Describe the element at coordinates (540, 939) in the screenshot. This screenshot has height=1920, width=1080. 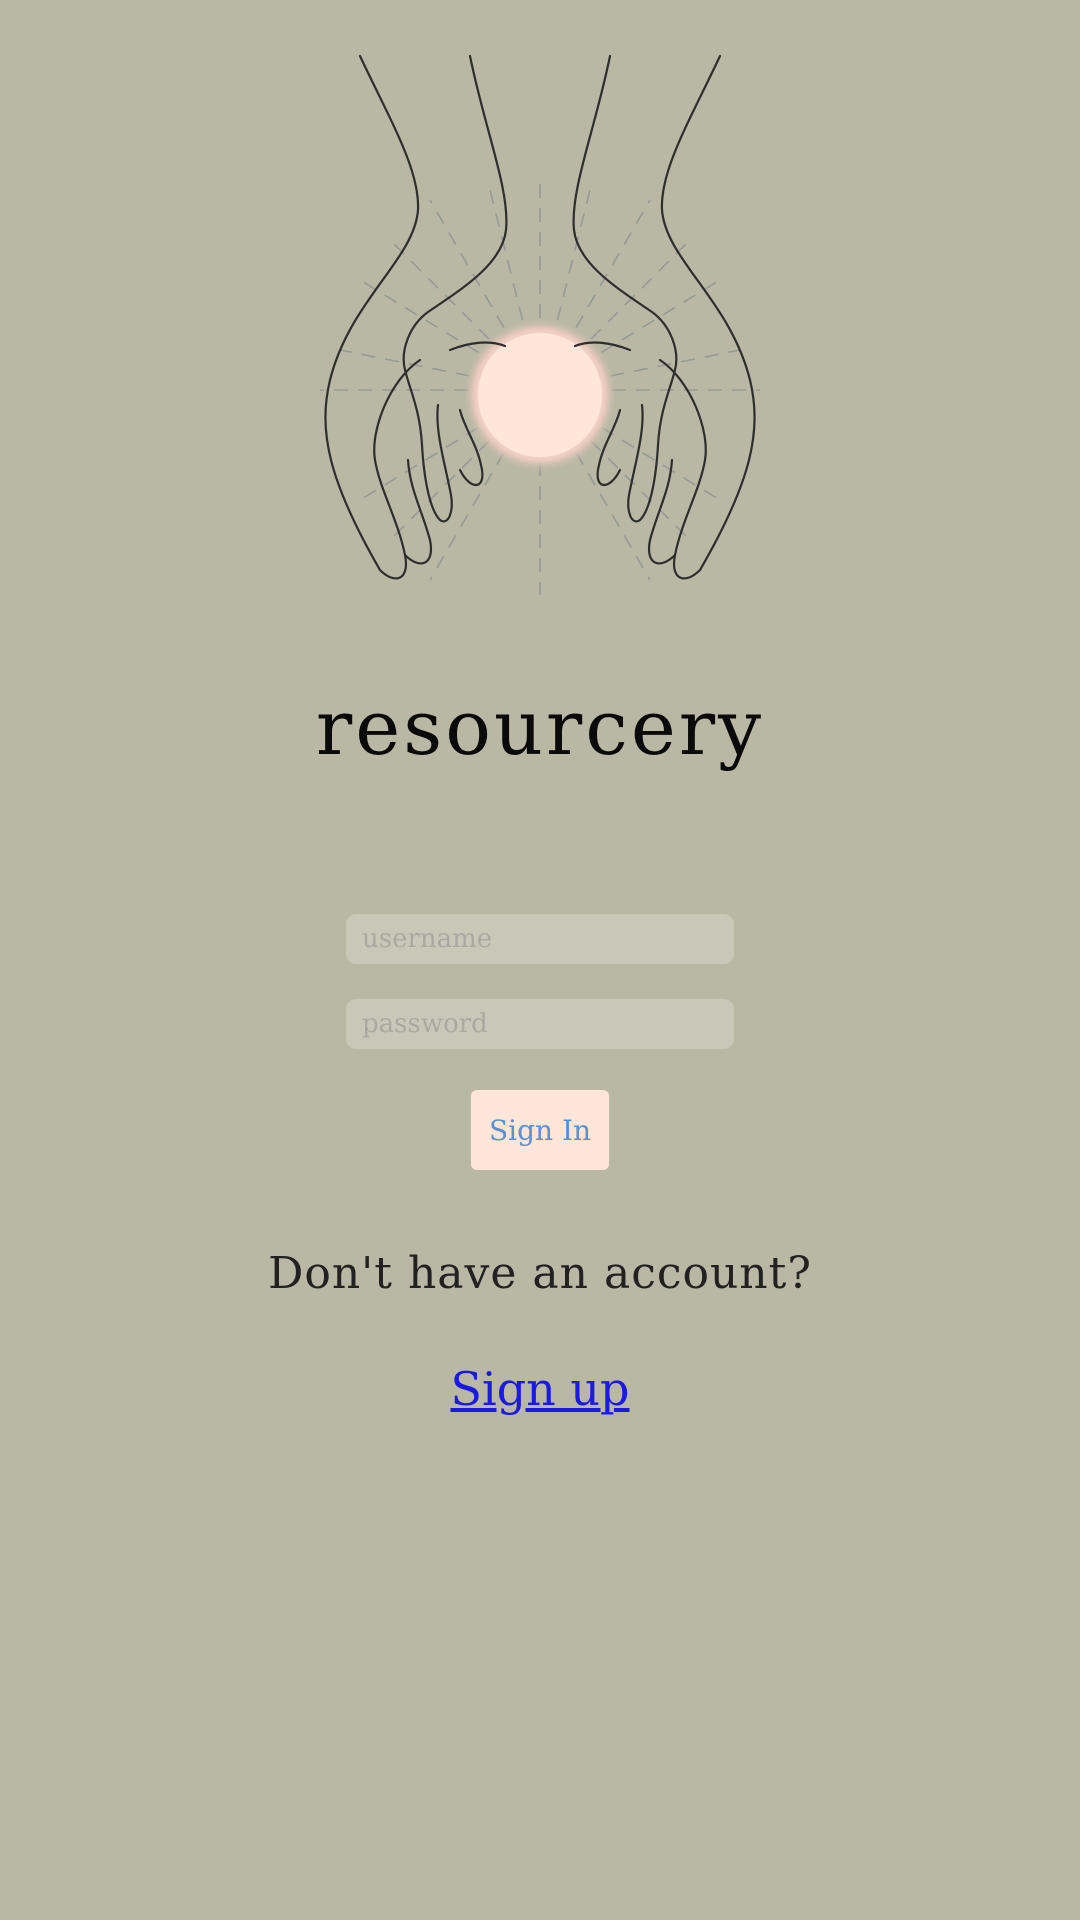
I see `username-input` at that location.